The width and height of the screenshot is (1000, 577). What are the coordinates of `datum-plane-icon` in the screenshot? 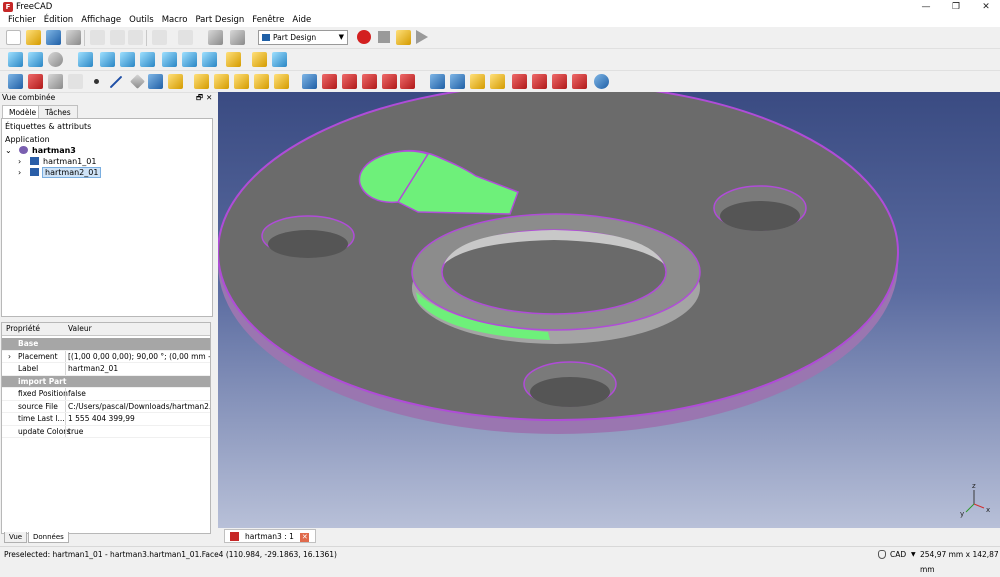 It's located at (137, 81).